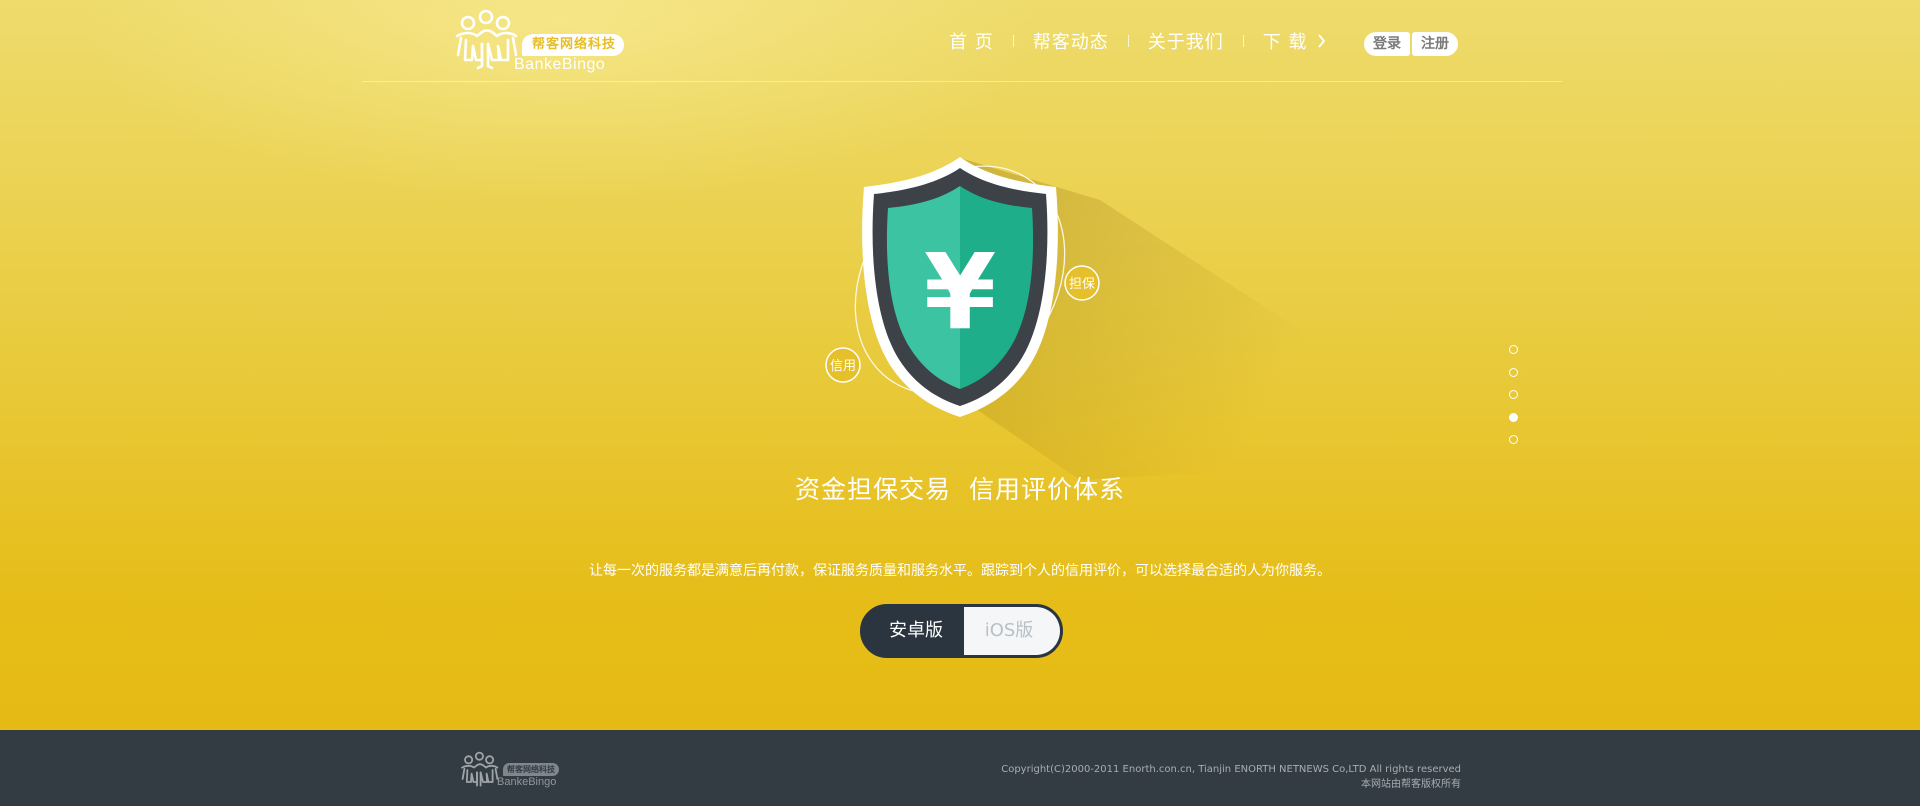 The width and height of the screenshot is (1920, 806). I want to click on footer-logo: 帮客网络科技 BankeBingo, so click(509, 771).